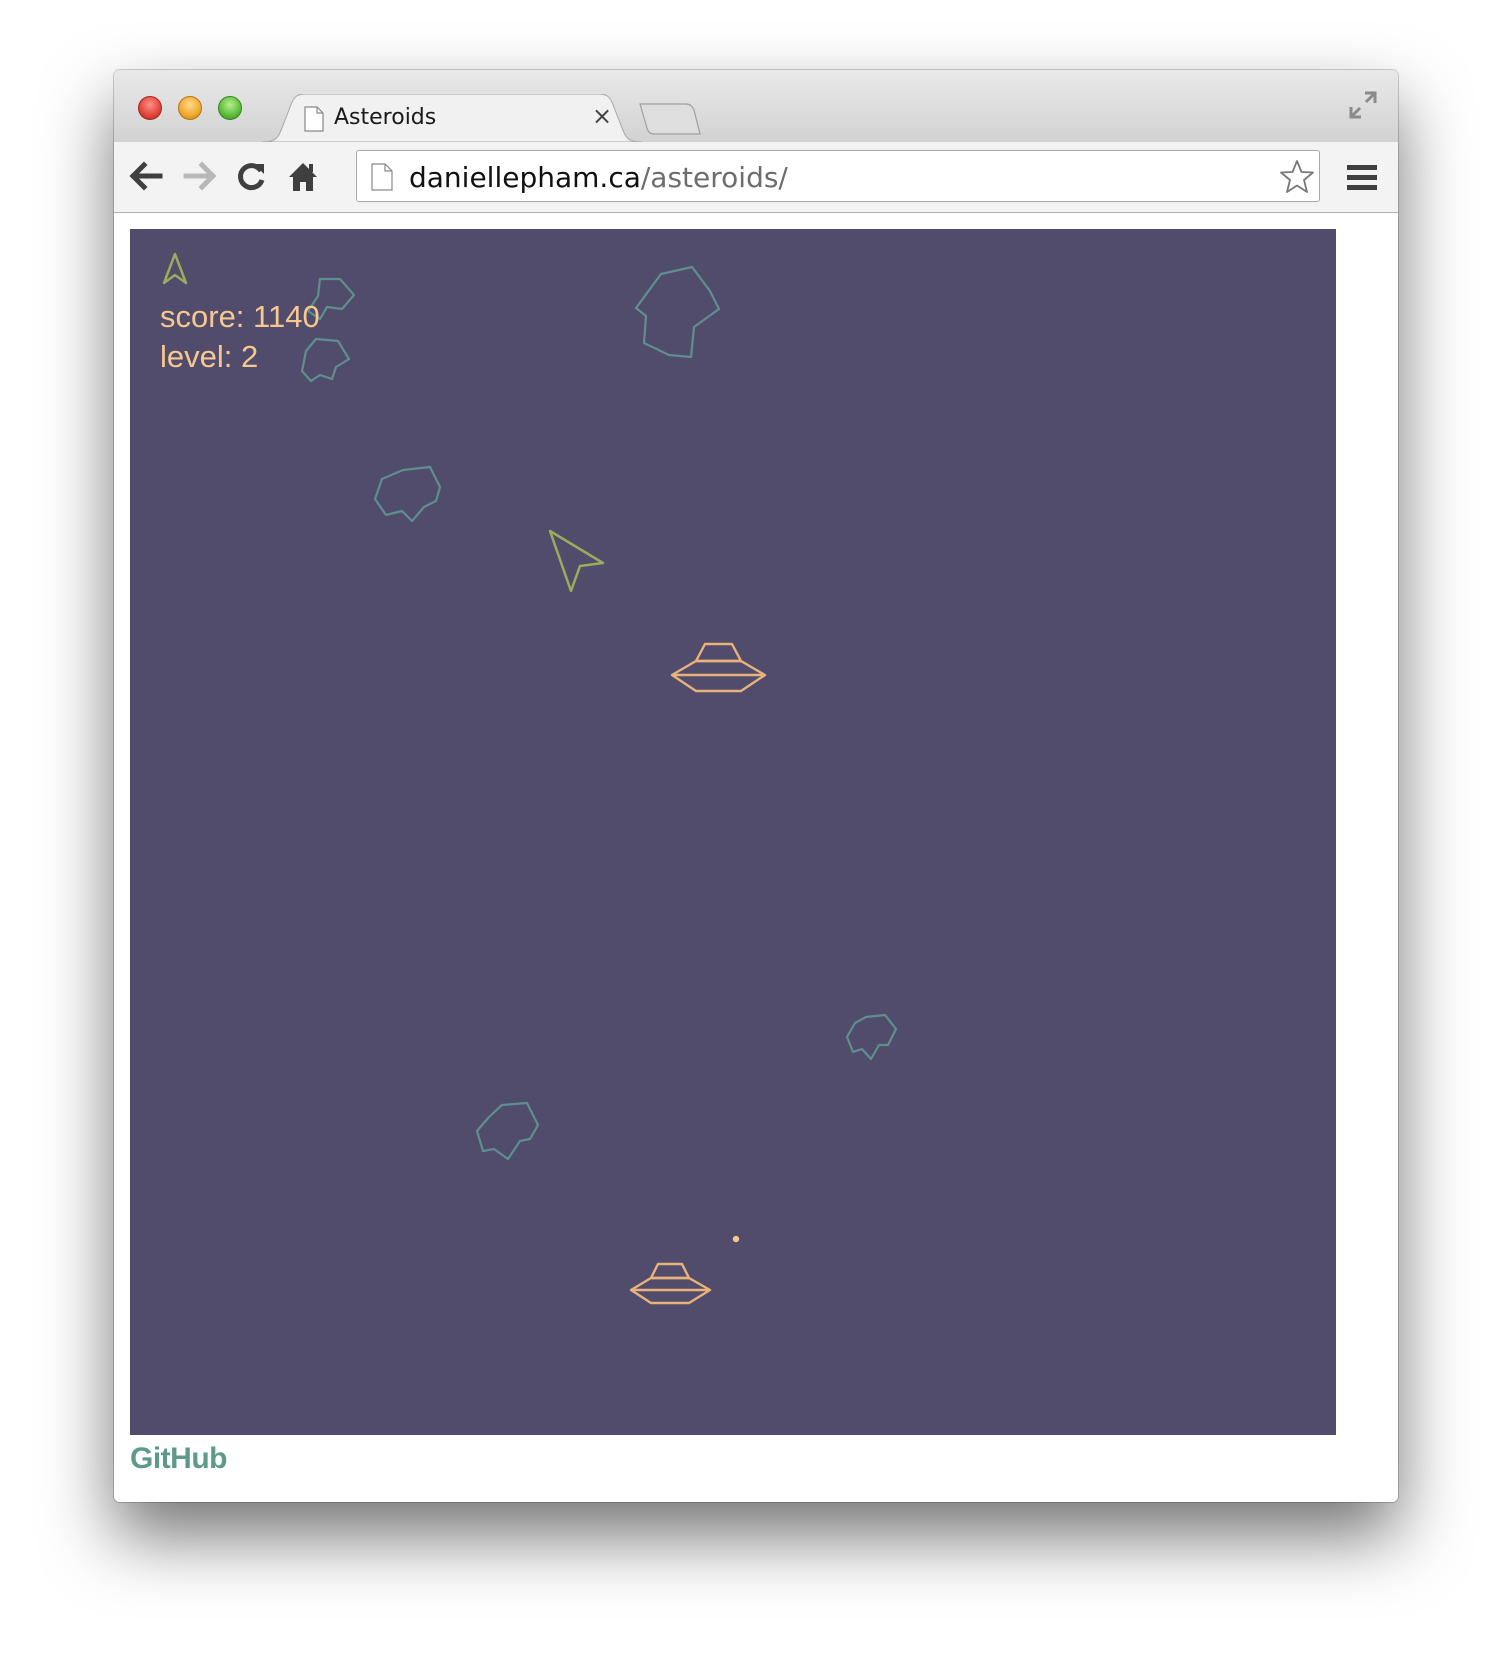  I want to click on level-display: level: 2, so click(209, 356).